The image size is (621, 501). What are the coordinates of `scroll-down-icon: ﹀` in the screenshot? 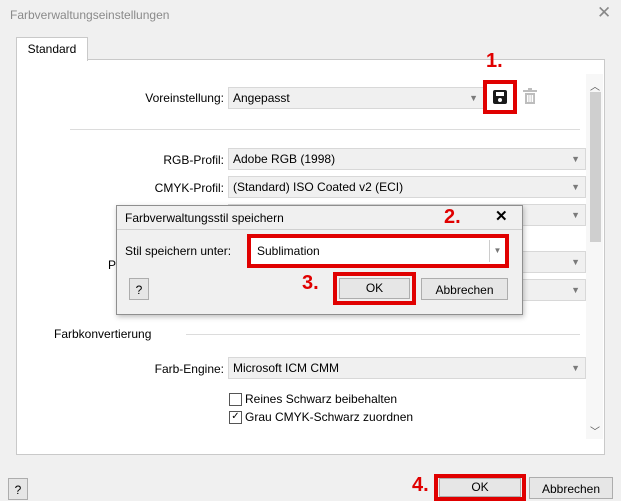 It's located at (595, 430).